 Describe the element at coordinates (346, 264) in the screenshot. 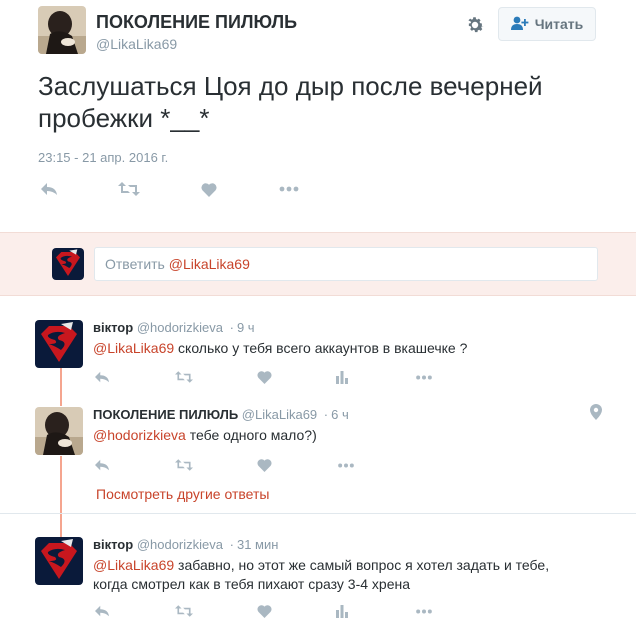

I see `reply-input: Ответить @LikaLika69` at that location.